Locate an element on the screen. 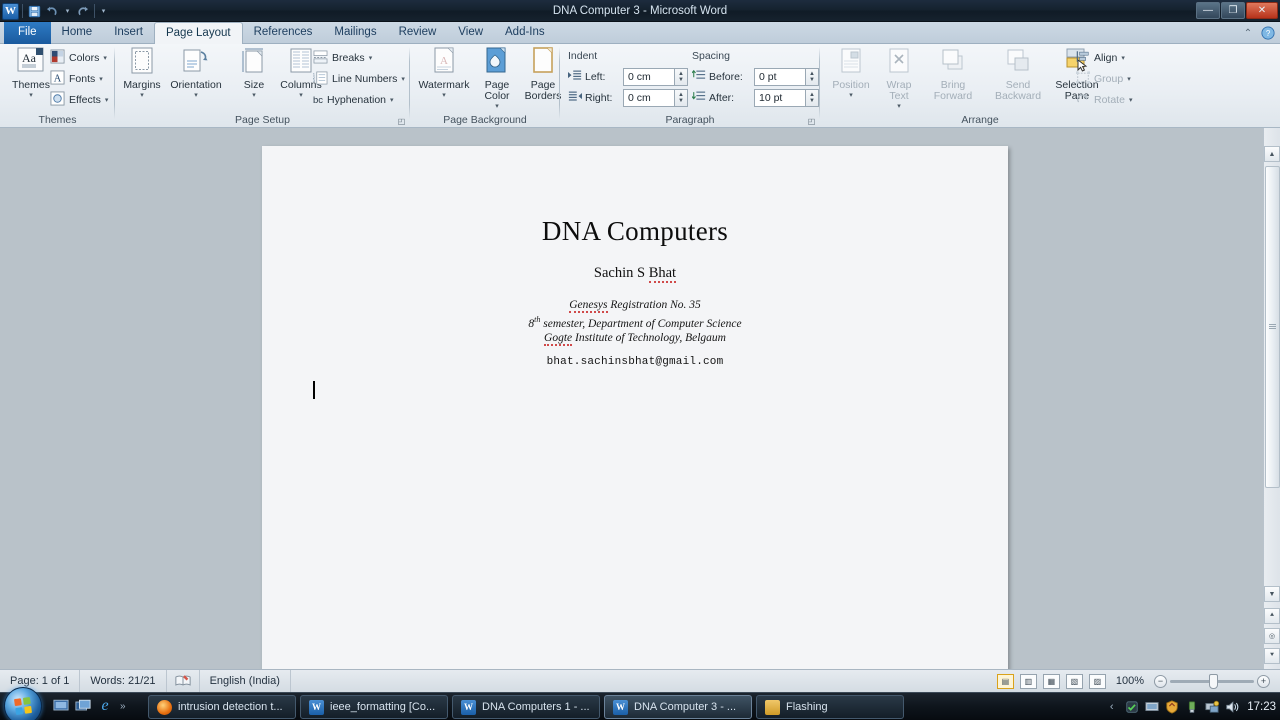 The height and width of the screenshot is (720, 1280). rotate-dropdown-arrow-icon: ▾ is located at coordinates (1131, 100).